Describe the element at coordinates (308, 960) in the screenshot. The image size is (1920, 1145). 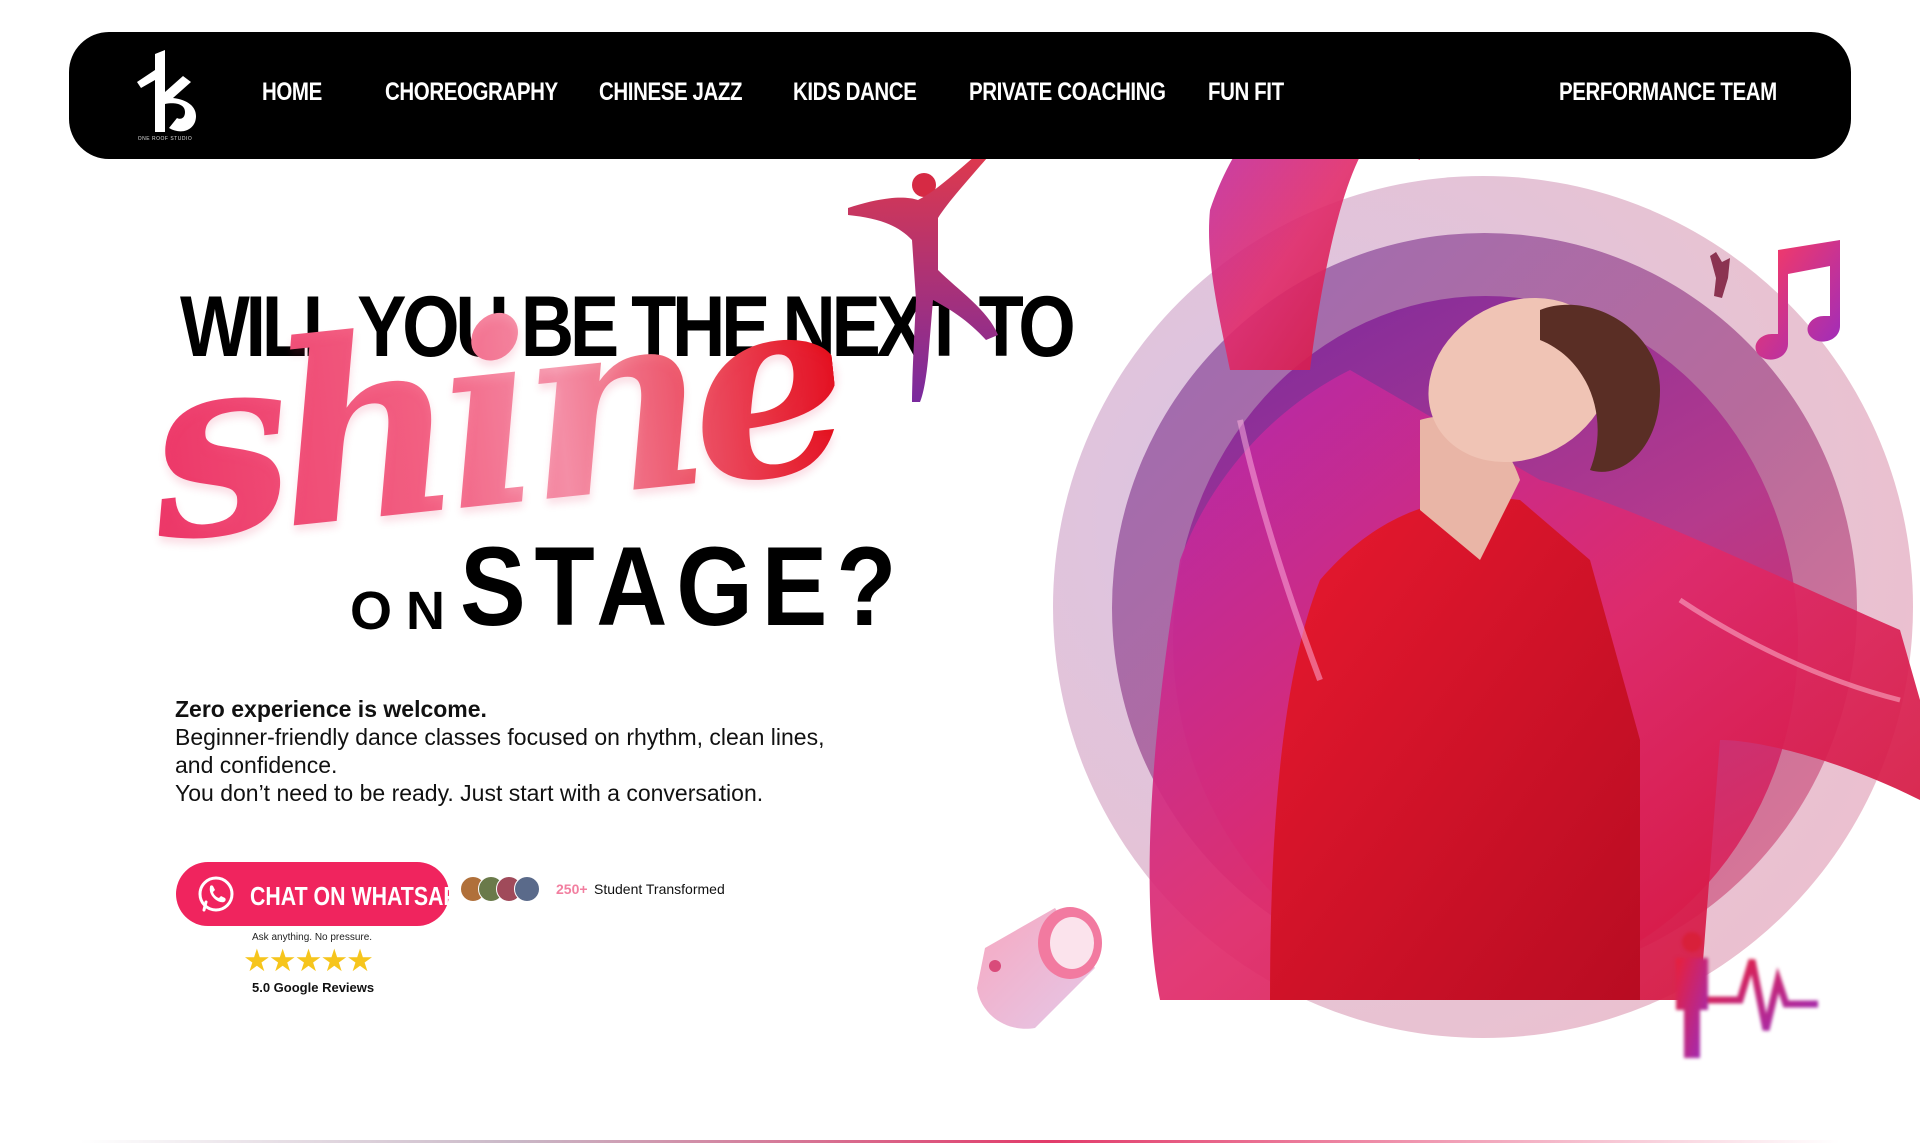
I see `rating-stars: ★★★★★` at that location.